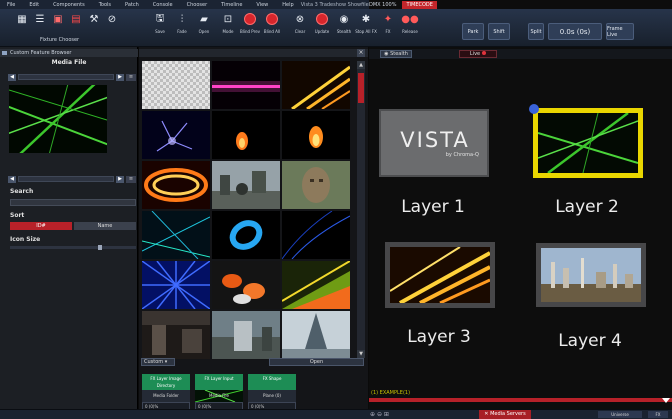  What do you see at coordinates (228, 31) in the screenshot?
I see `mode-label: Mode` at bounding box center [228, 31].